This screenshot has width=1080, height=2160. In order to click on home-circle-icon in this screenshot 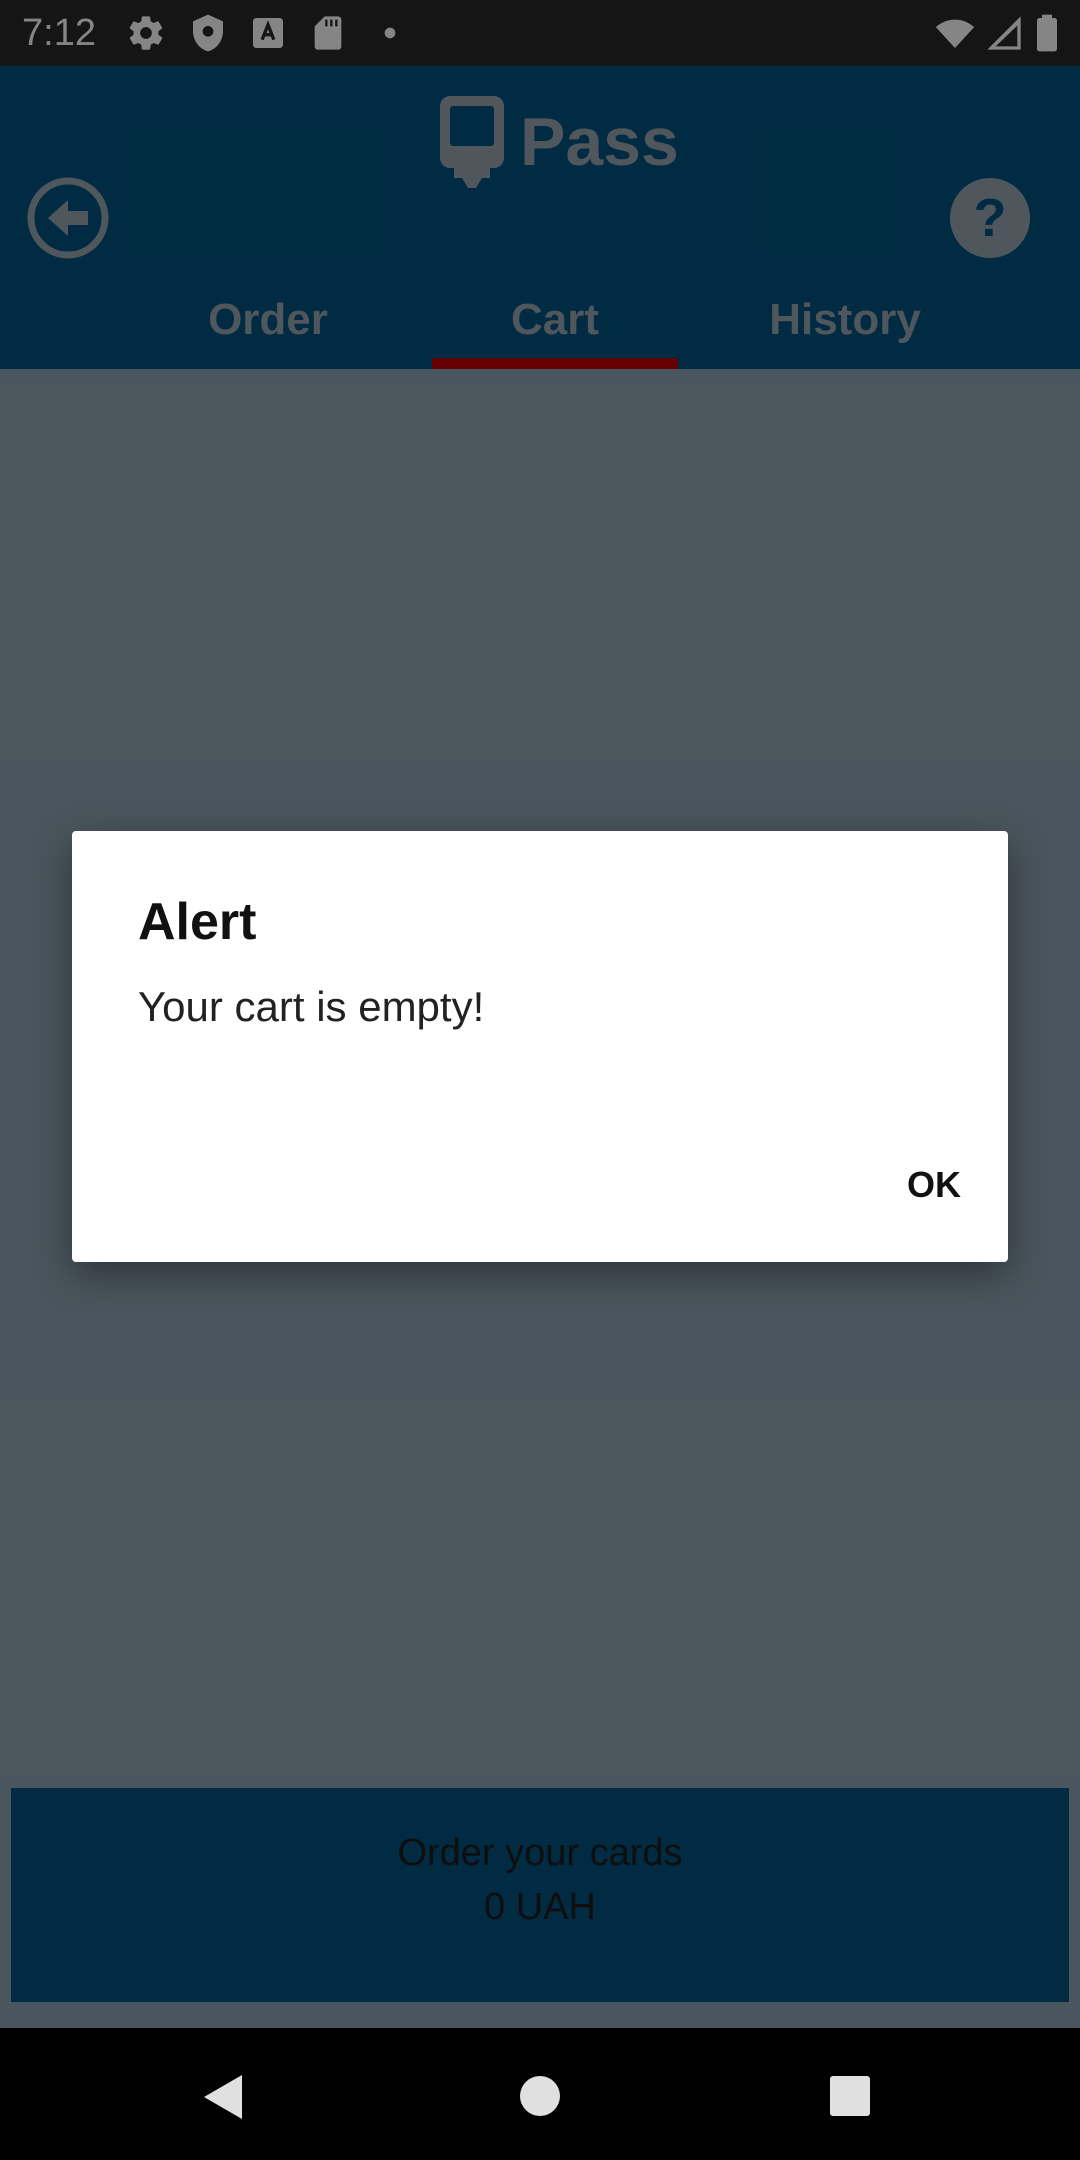, I will do `click(540, 2096)`.